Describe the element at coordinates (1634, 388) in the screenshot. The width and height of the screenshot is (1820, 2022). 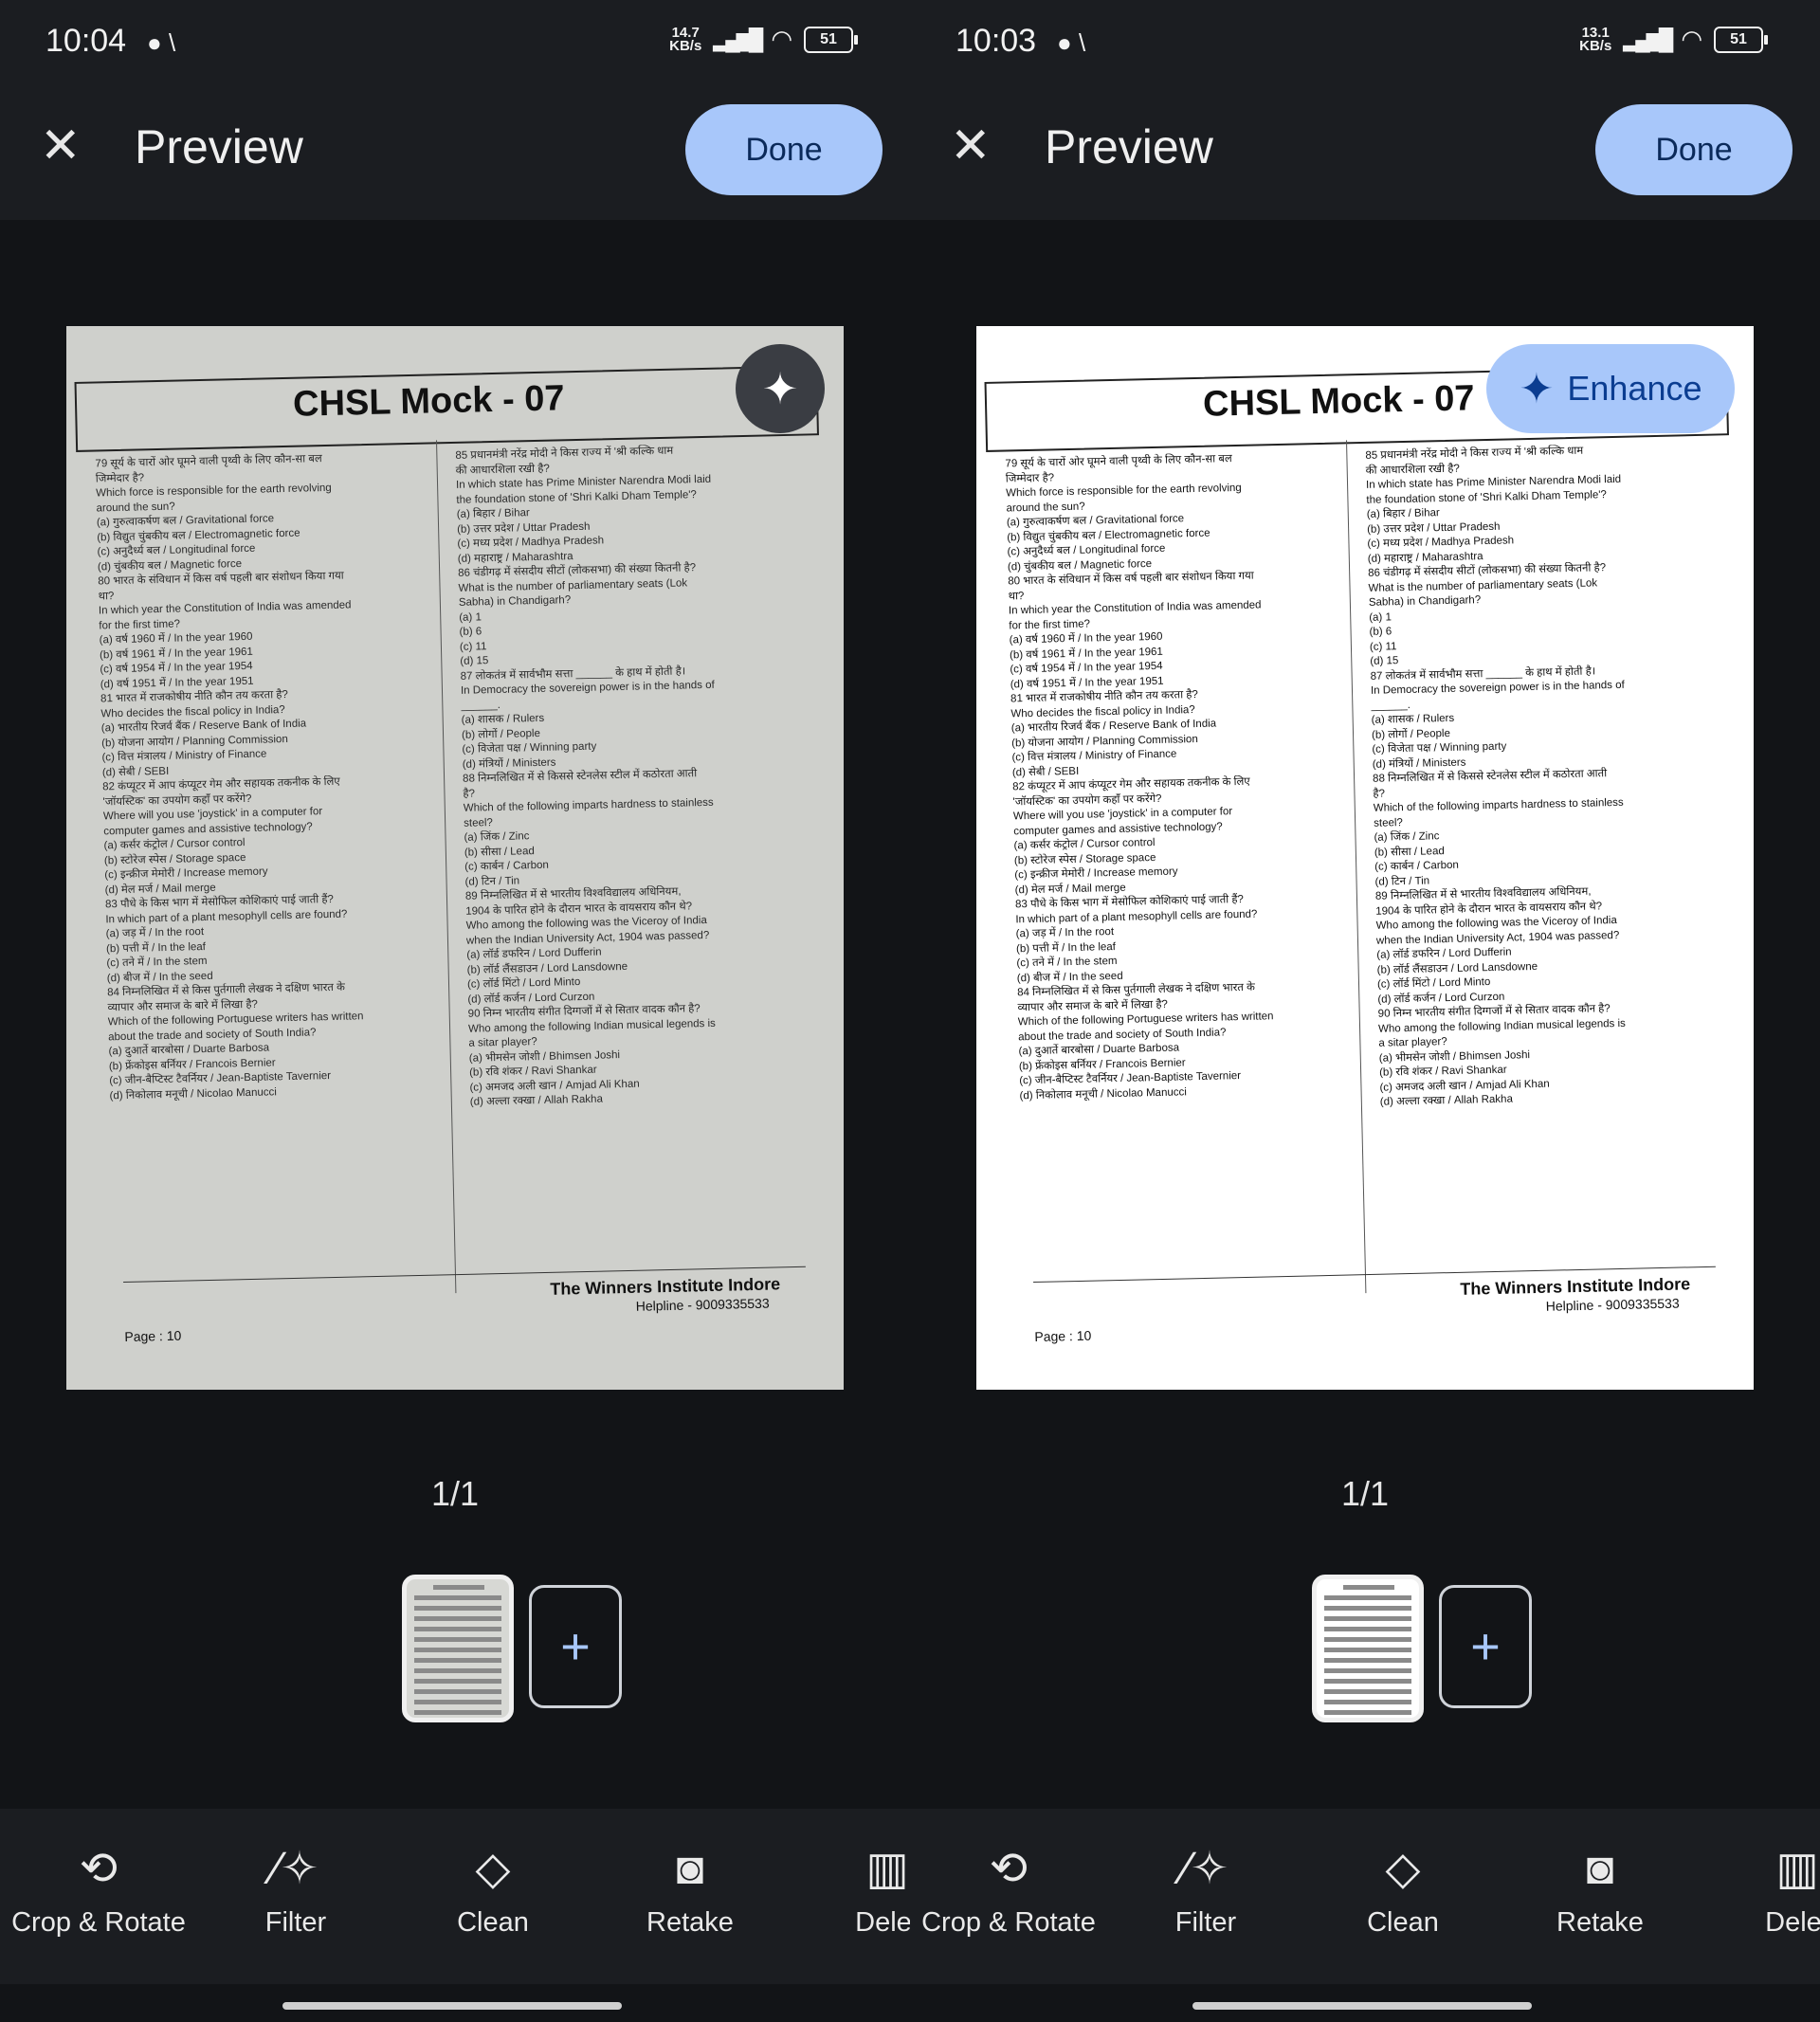
I see `enhance-label: Enhance` at that location.